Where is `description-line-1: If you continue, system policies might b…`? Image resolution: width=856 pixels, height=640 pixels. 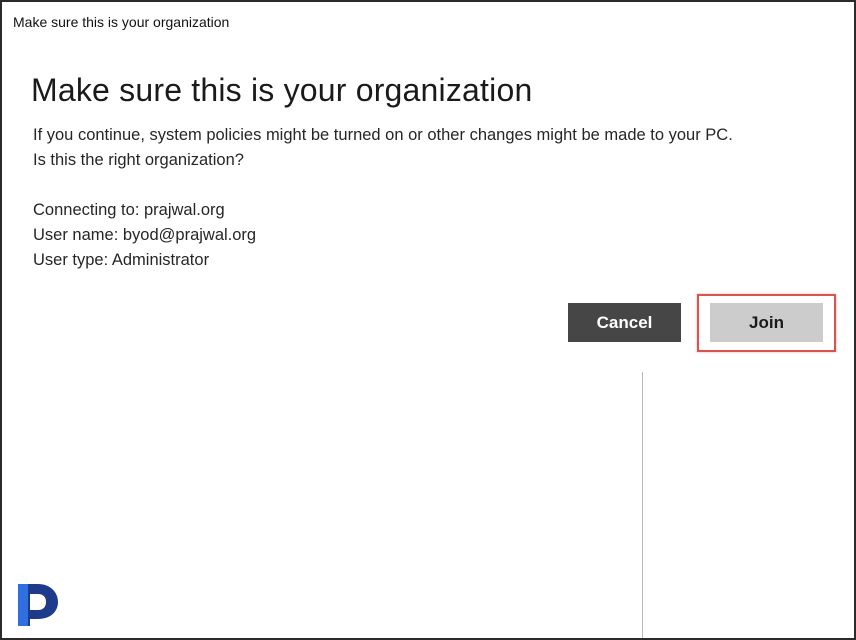 description-line-1: If you continue, system policies might b… is located at coordinates (383, 135).